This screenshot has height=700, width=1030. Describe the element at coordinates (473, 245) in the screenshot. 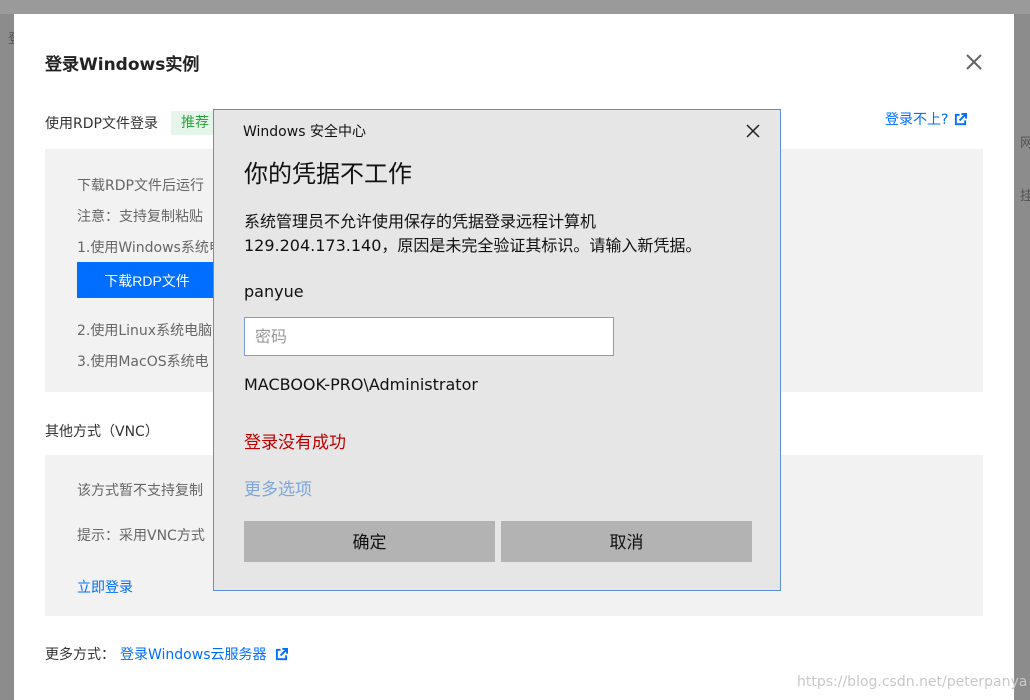

I see `dialog-message-line: 129.204.173.140，原因是未完全验证其标识。请输入新凭据。` at that location.